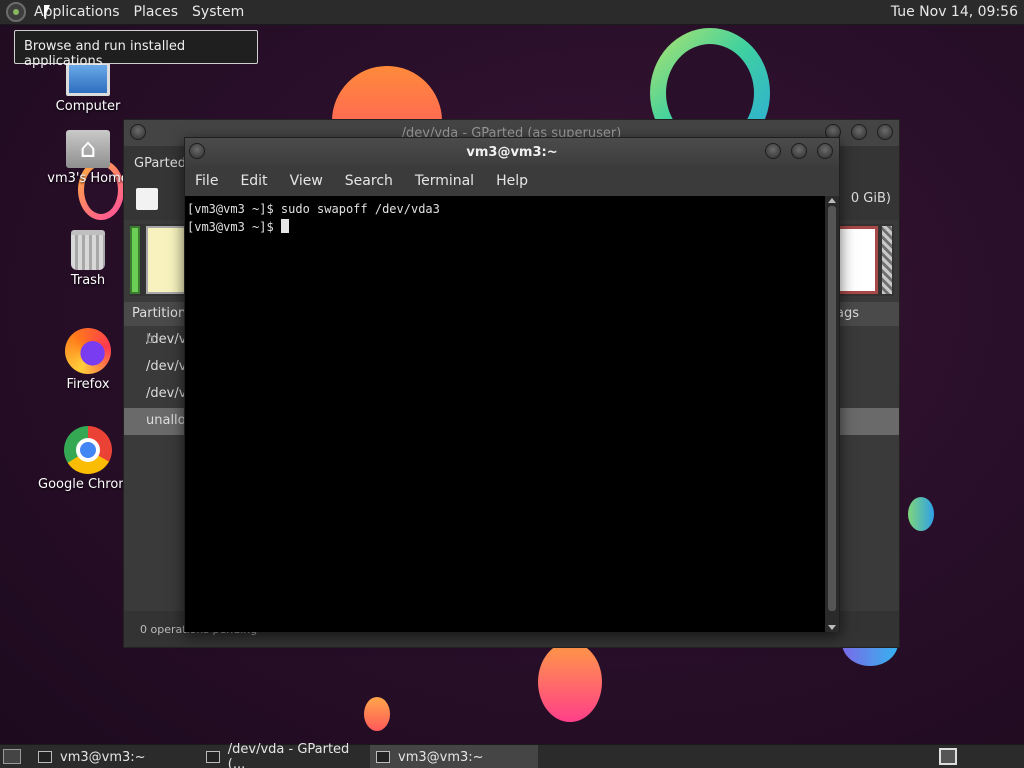 This screenshot has height=768, width=1024. What do you see at coordinates (213, 757) in the screenshot?
I see `gparted-icon` at bounding box center [213, 757].